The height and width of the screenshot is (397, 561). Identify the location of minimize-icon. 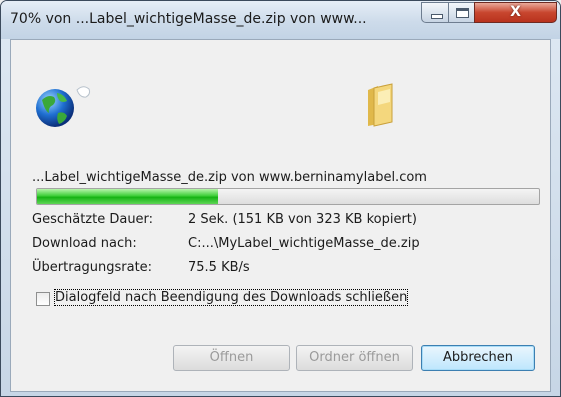
(437, 16).